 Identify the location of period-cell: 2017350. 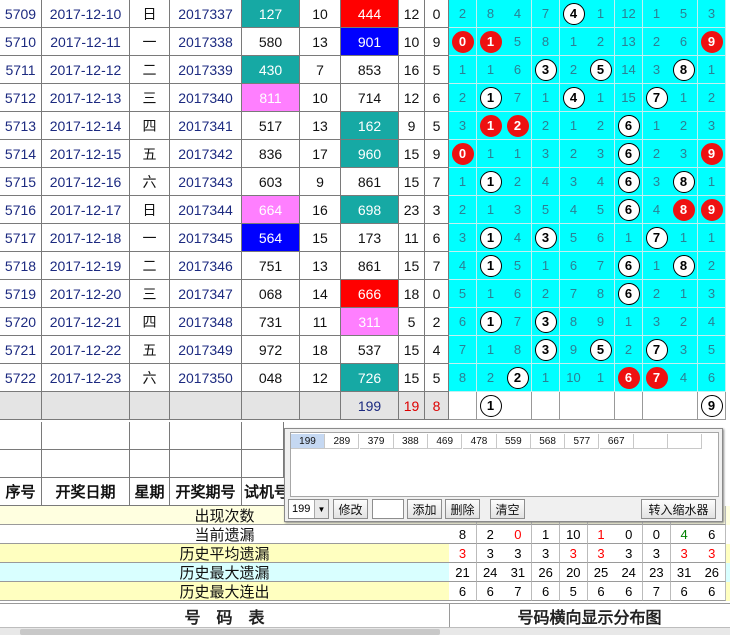
(206, 378).